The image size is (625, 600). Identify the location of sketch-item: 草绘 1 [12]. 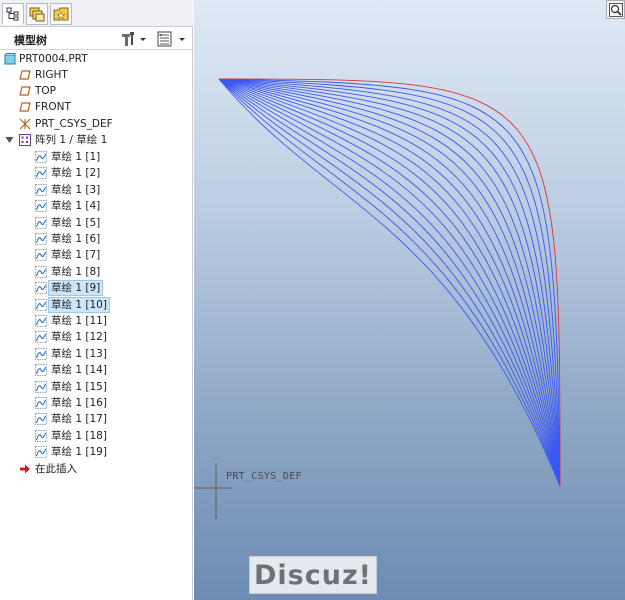
(96, 337).